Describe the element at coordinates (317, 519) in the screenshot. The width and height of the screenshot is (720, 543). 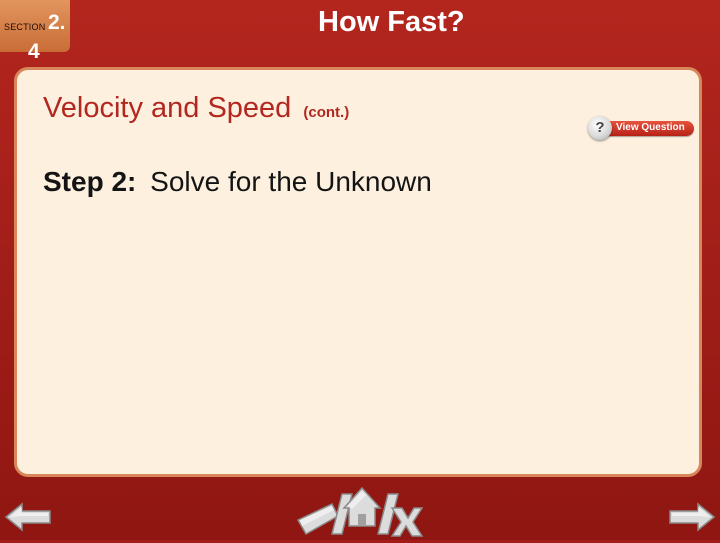
I see `resources-icon` at that location.